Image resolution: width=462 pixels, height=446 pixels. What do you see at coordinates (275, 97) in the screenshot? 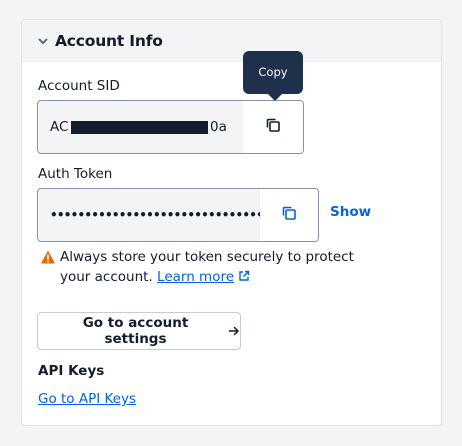
I see `tooltip-arrow` at bounding box center [275, 97].